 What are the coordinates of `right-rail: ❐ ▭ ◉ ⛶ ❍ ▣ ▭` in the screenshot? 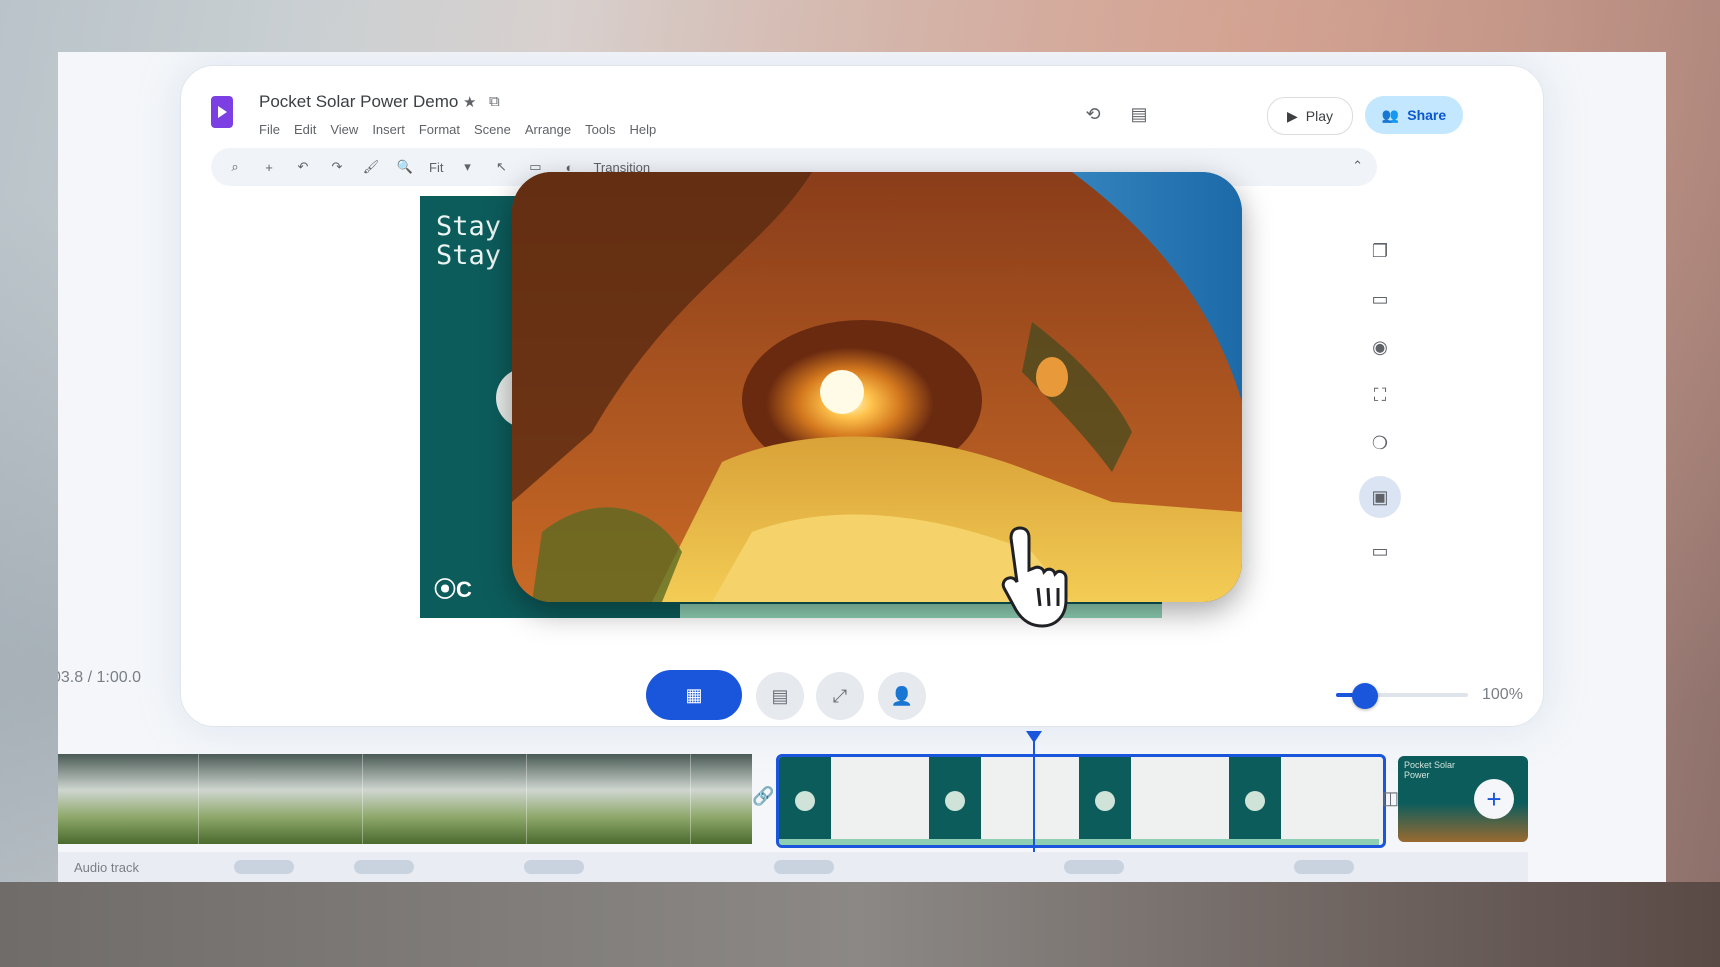 It's located at (1380, 401).